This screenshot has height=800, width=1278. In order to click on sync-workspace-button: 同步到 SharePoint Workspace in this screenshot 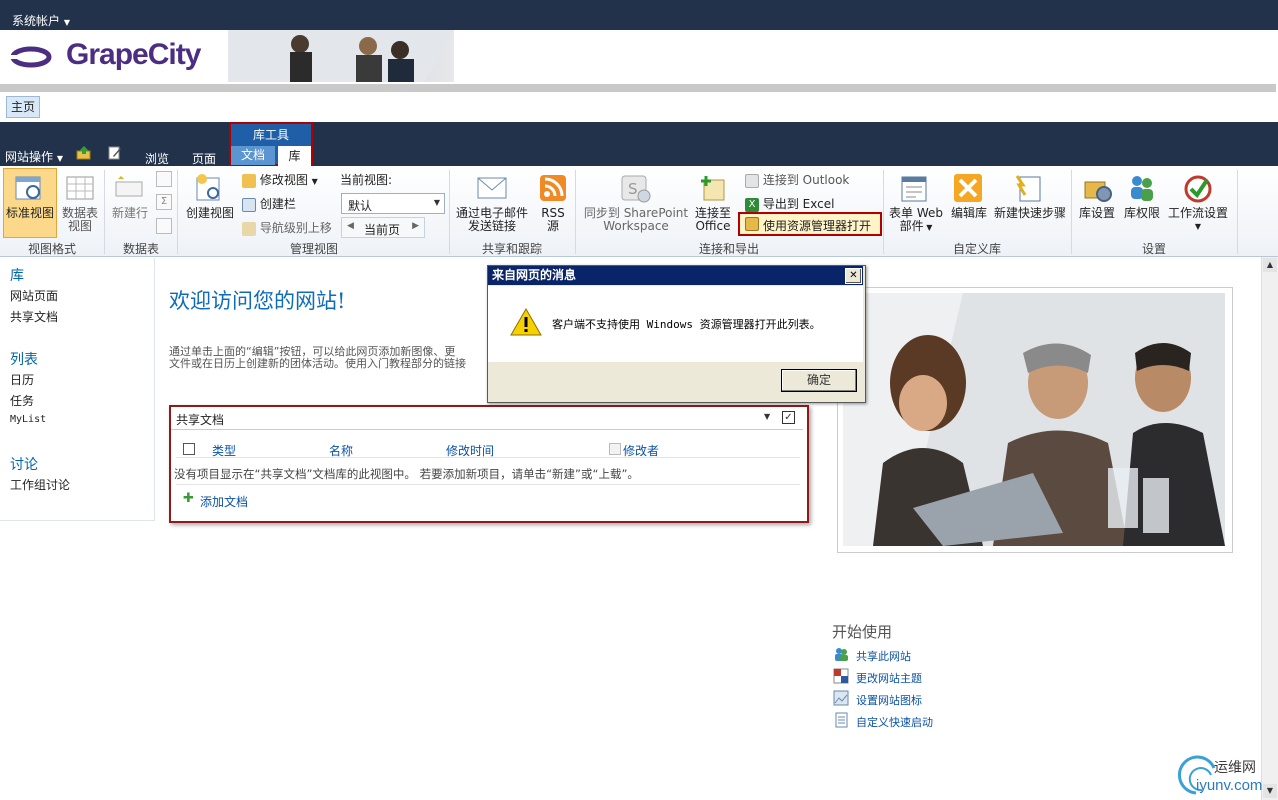, I will do `click(636, 220)`.